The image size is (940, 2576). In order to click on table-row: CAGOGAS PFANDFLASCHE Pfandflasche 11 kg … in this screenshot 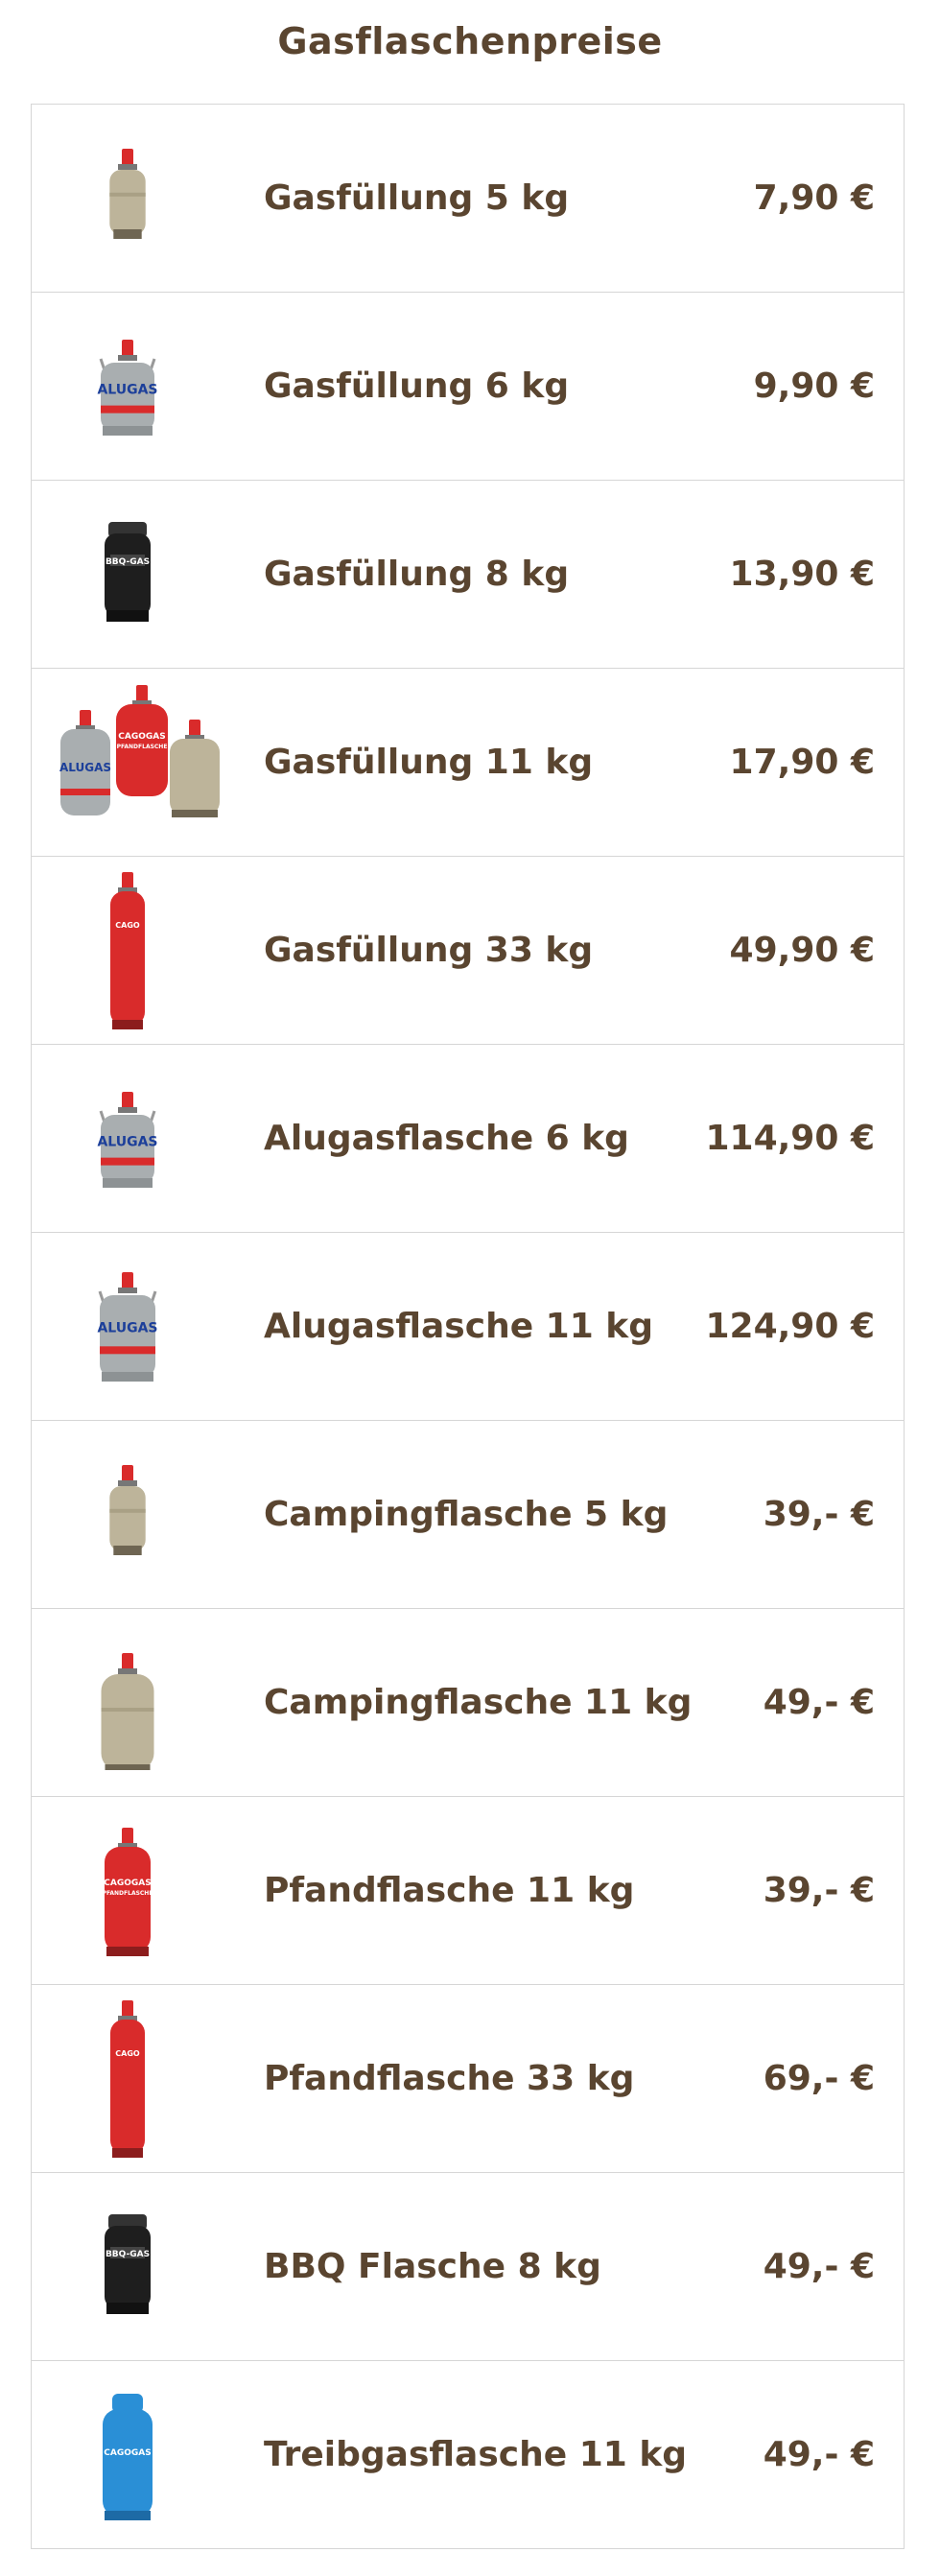, I will do `click(468, 1890)`.